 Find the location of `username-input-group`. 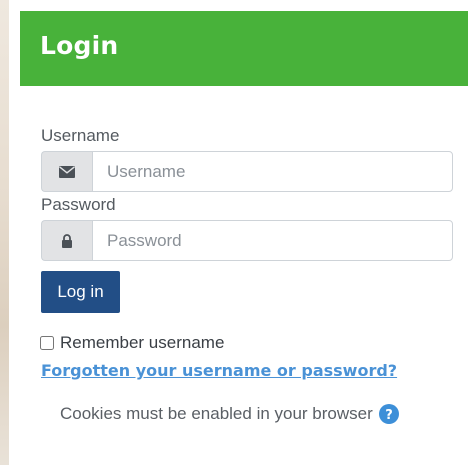

username-input-group is located at coordinates (247, 171).